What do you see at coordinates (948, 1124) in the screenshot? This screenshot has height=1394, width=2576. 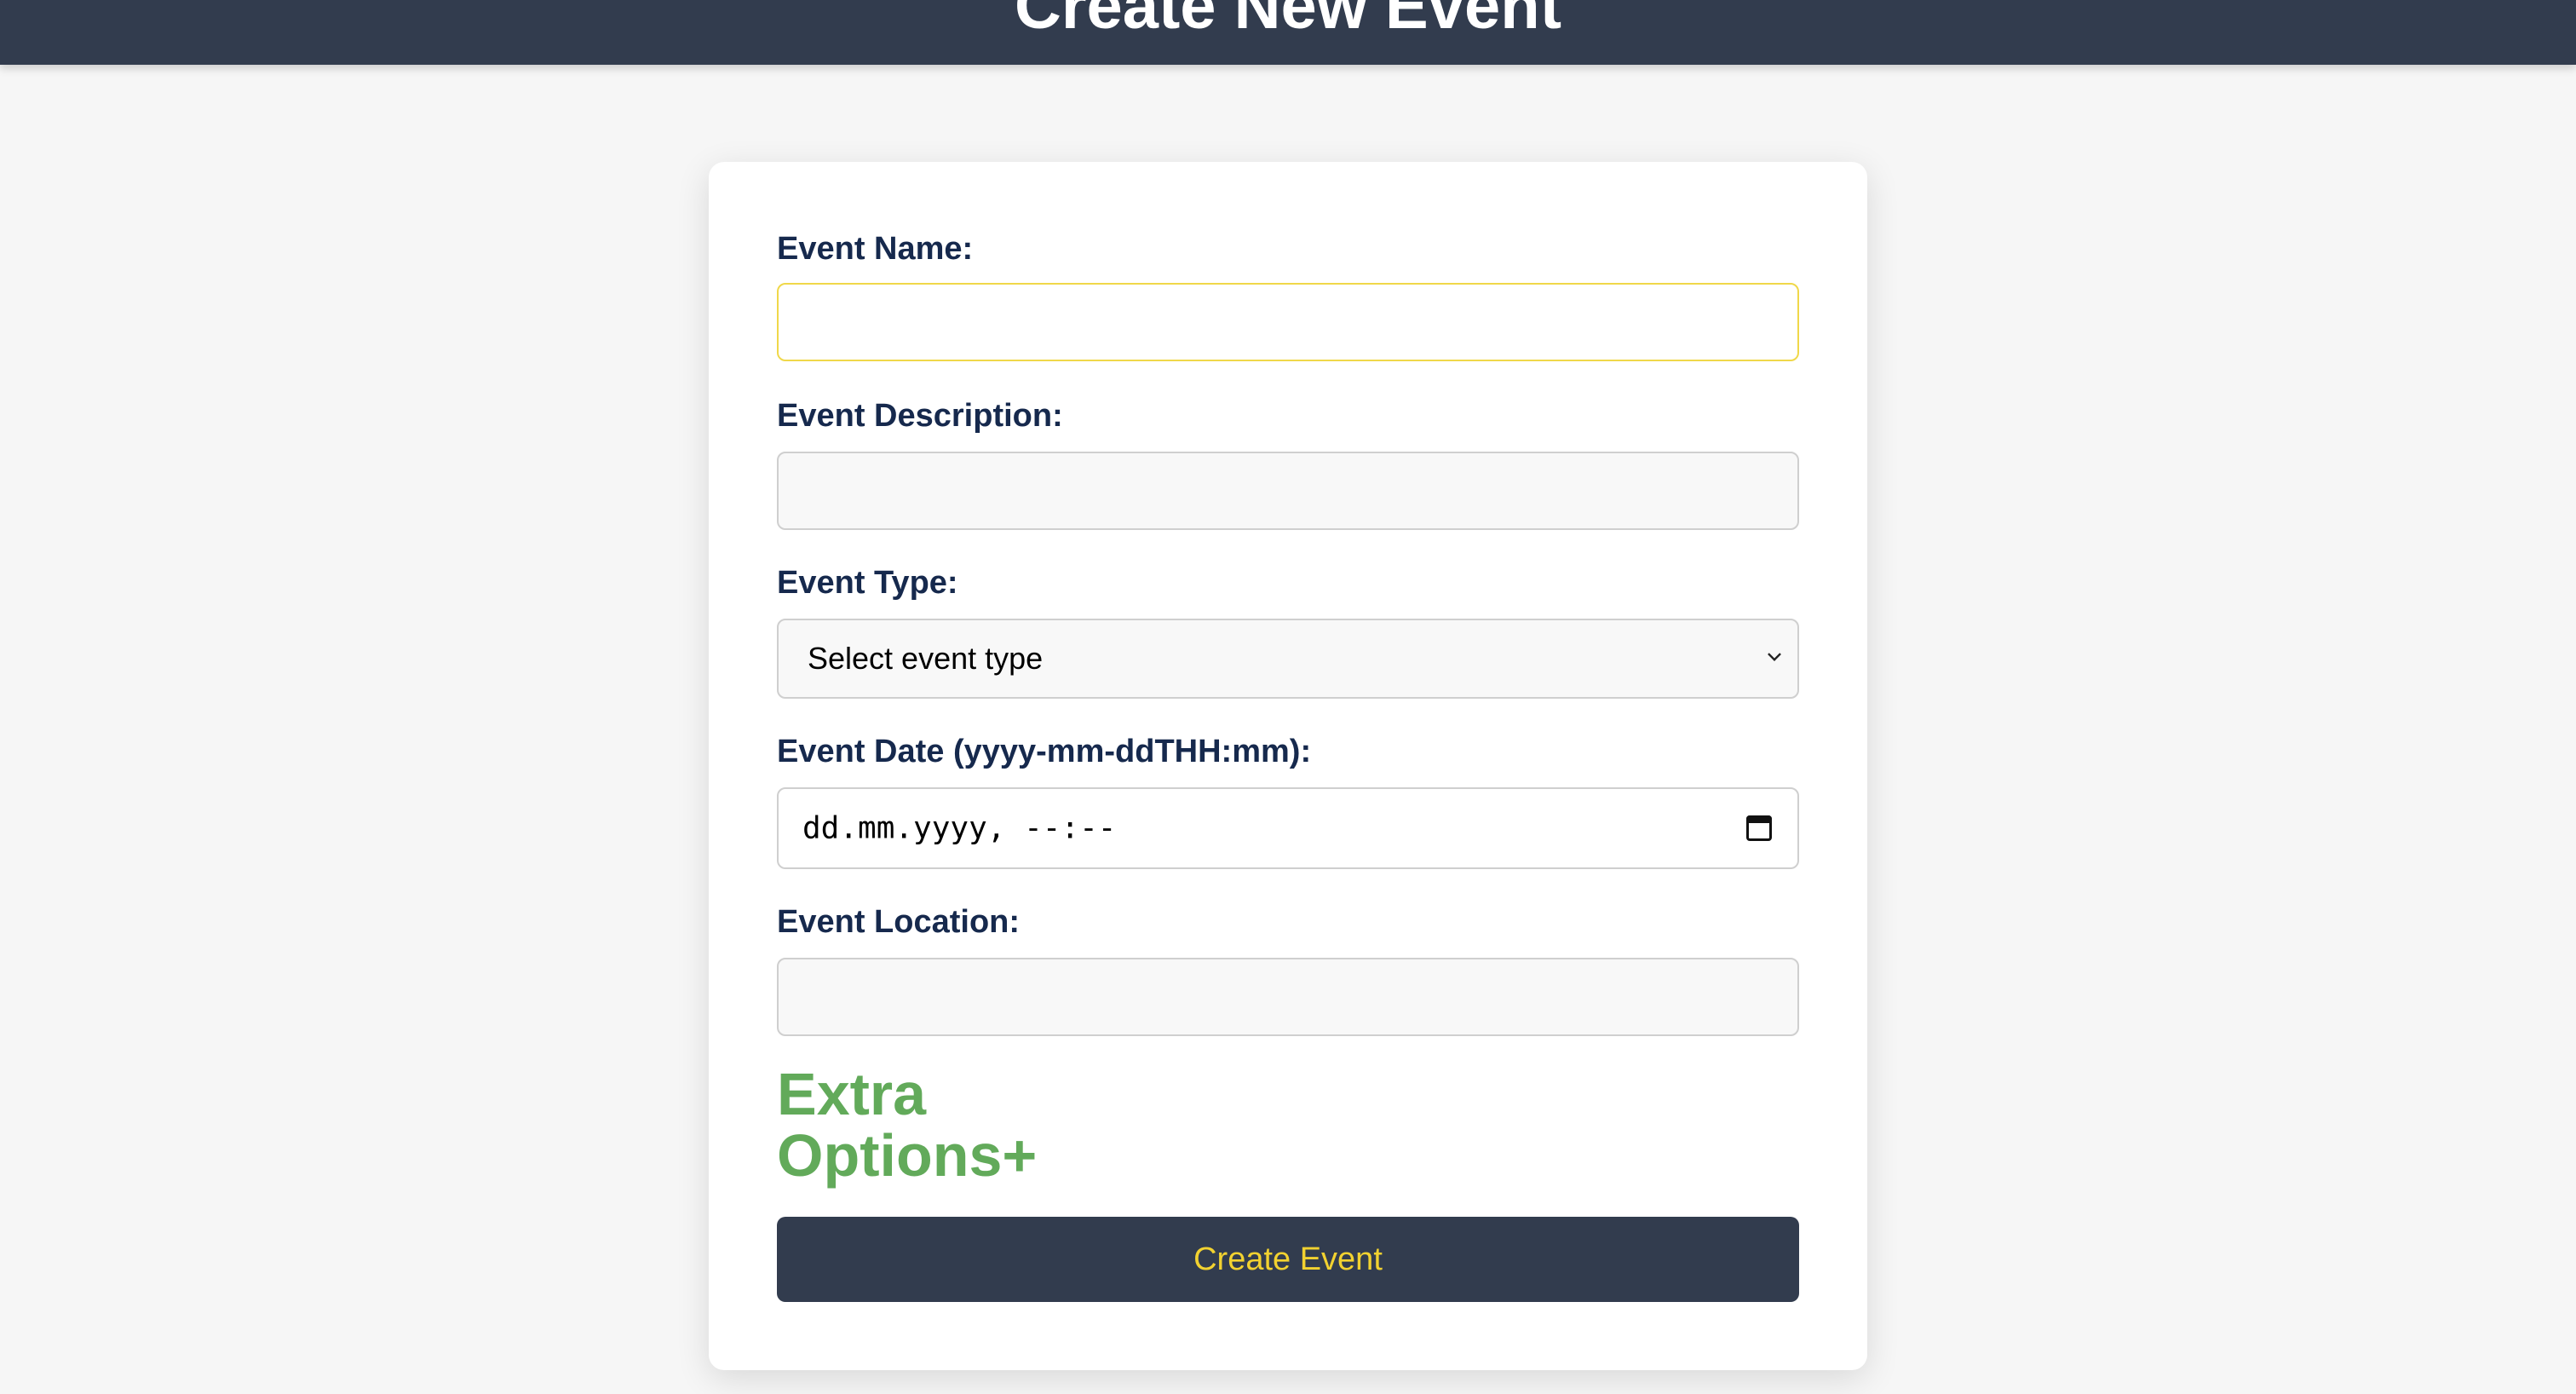 I see `extra-options-toggle: Extra Options+` at bounding box center [948, 1124].